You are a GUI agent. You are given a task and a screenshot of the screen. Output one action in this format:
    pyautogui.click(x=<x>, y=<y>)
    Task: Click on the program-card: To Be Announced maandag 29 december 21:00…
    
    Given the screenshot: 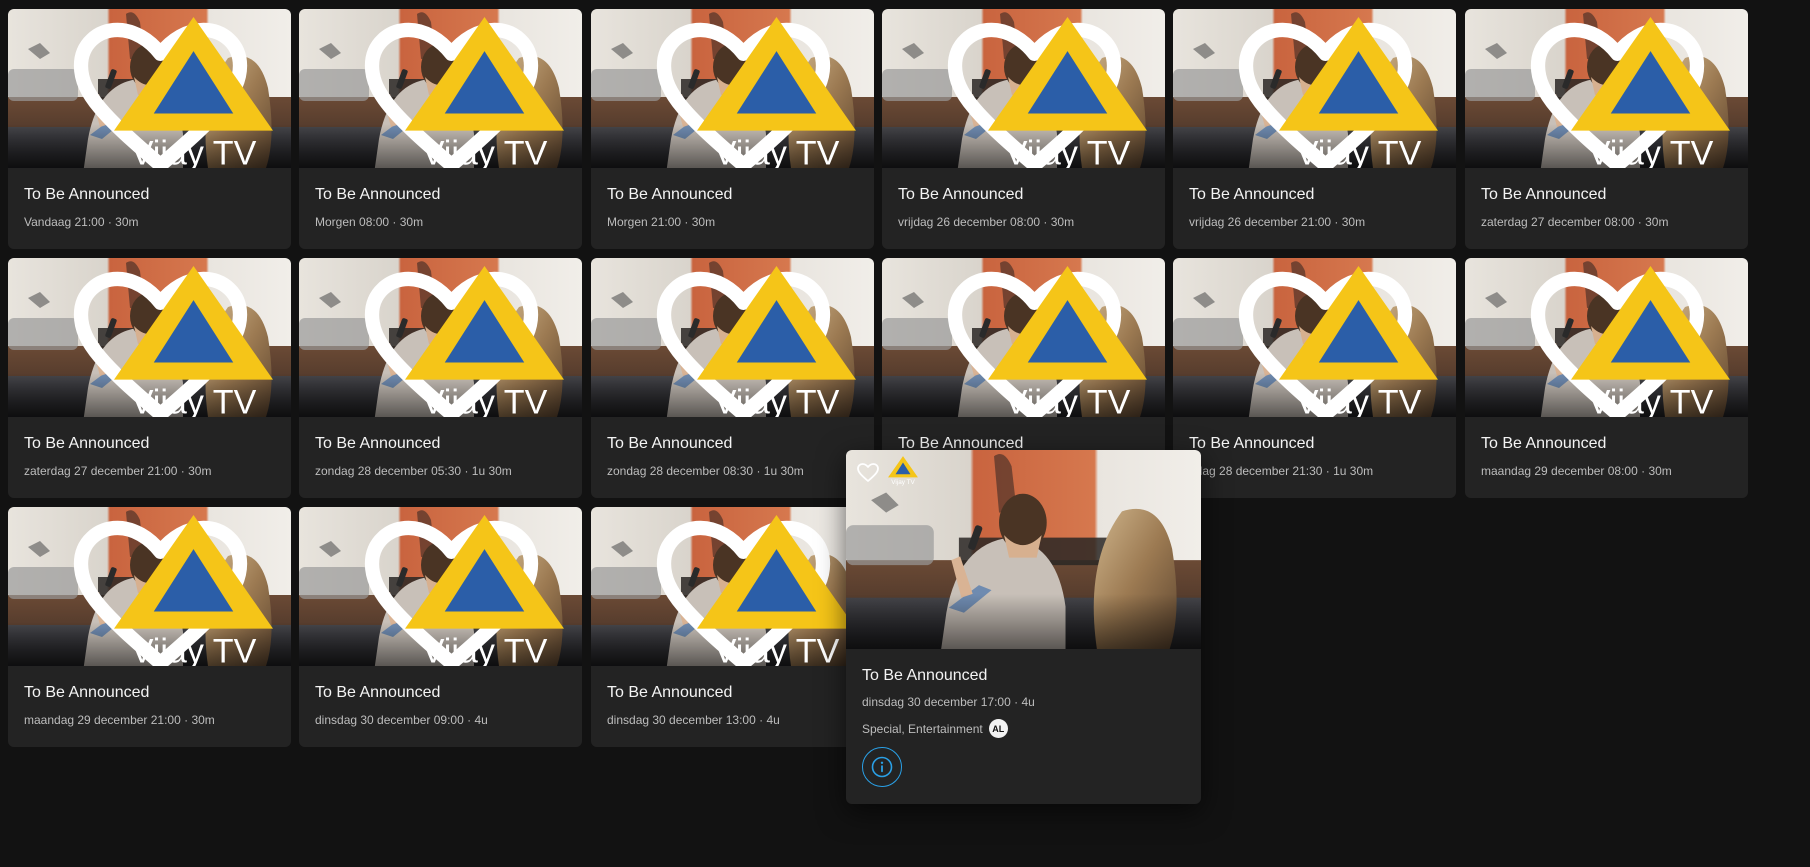 What is the action you would take?
    pyautogui.click(x=149, y=627)
    